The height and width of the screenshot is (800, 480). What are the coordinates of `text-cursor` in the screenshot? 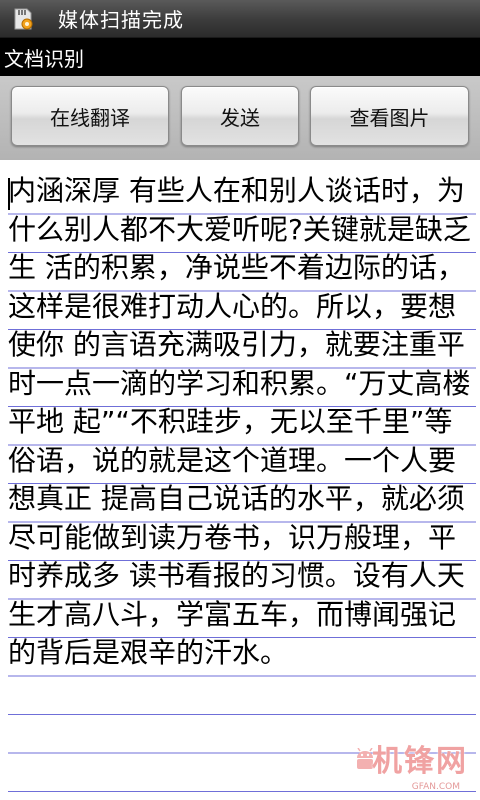 It's located at (9, 194).